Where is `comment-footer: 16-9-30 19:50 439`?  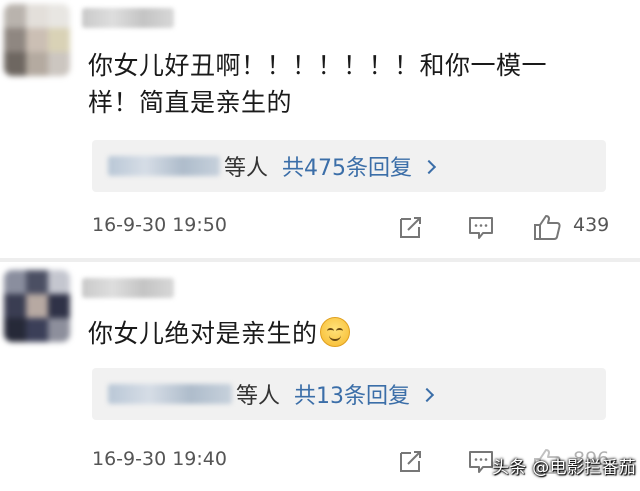 comment-footer: 16-9-30 19:50 439 is located at coordinates (320, 226).